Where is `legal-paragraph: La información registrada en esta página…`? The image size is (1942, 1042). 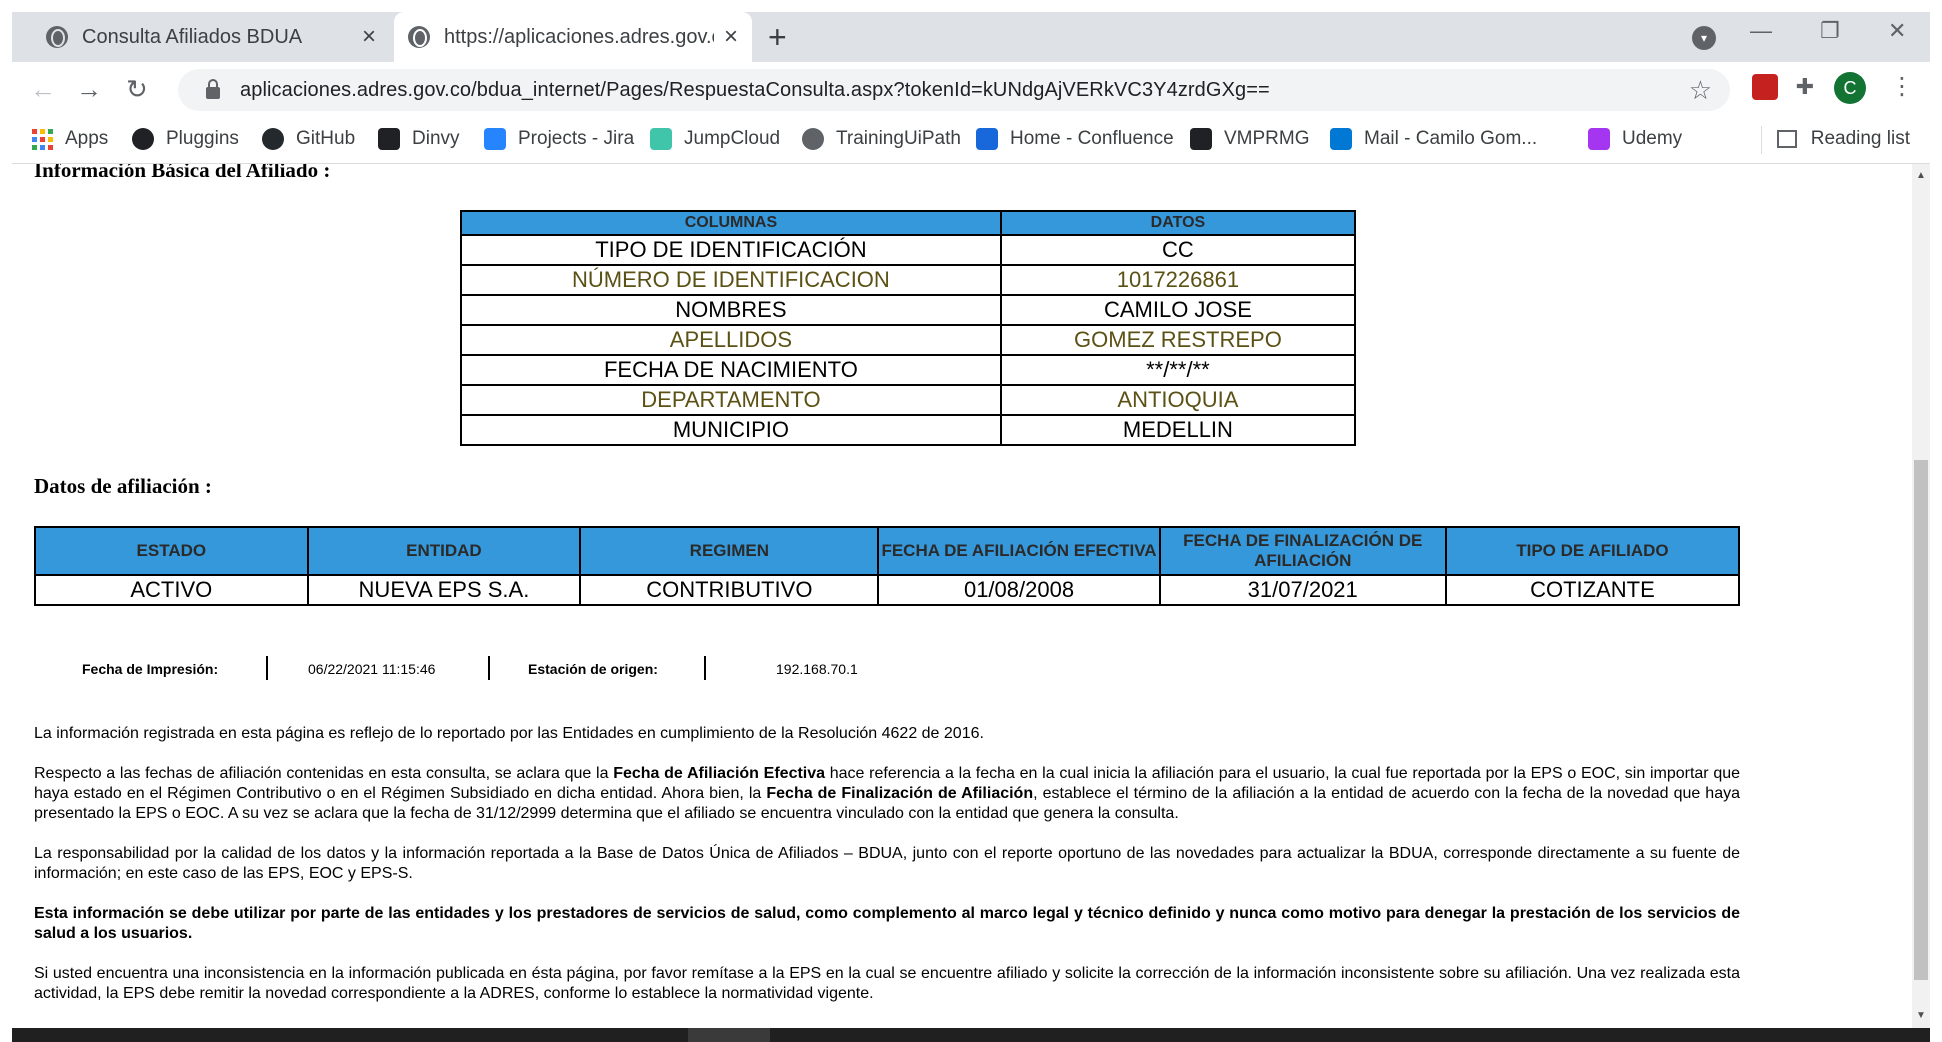
legal-paragraph: La información registrada en esta página… is located at coordinates (509, 733).